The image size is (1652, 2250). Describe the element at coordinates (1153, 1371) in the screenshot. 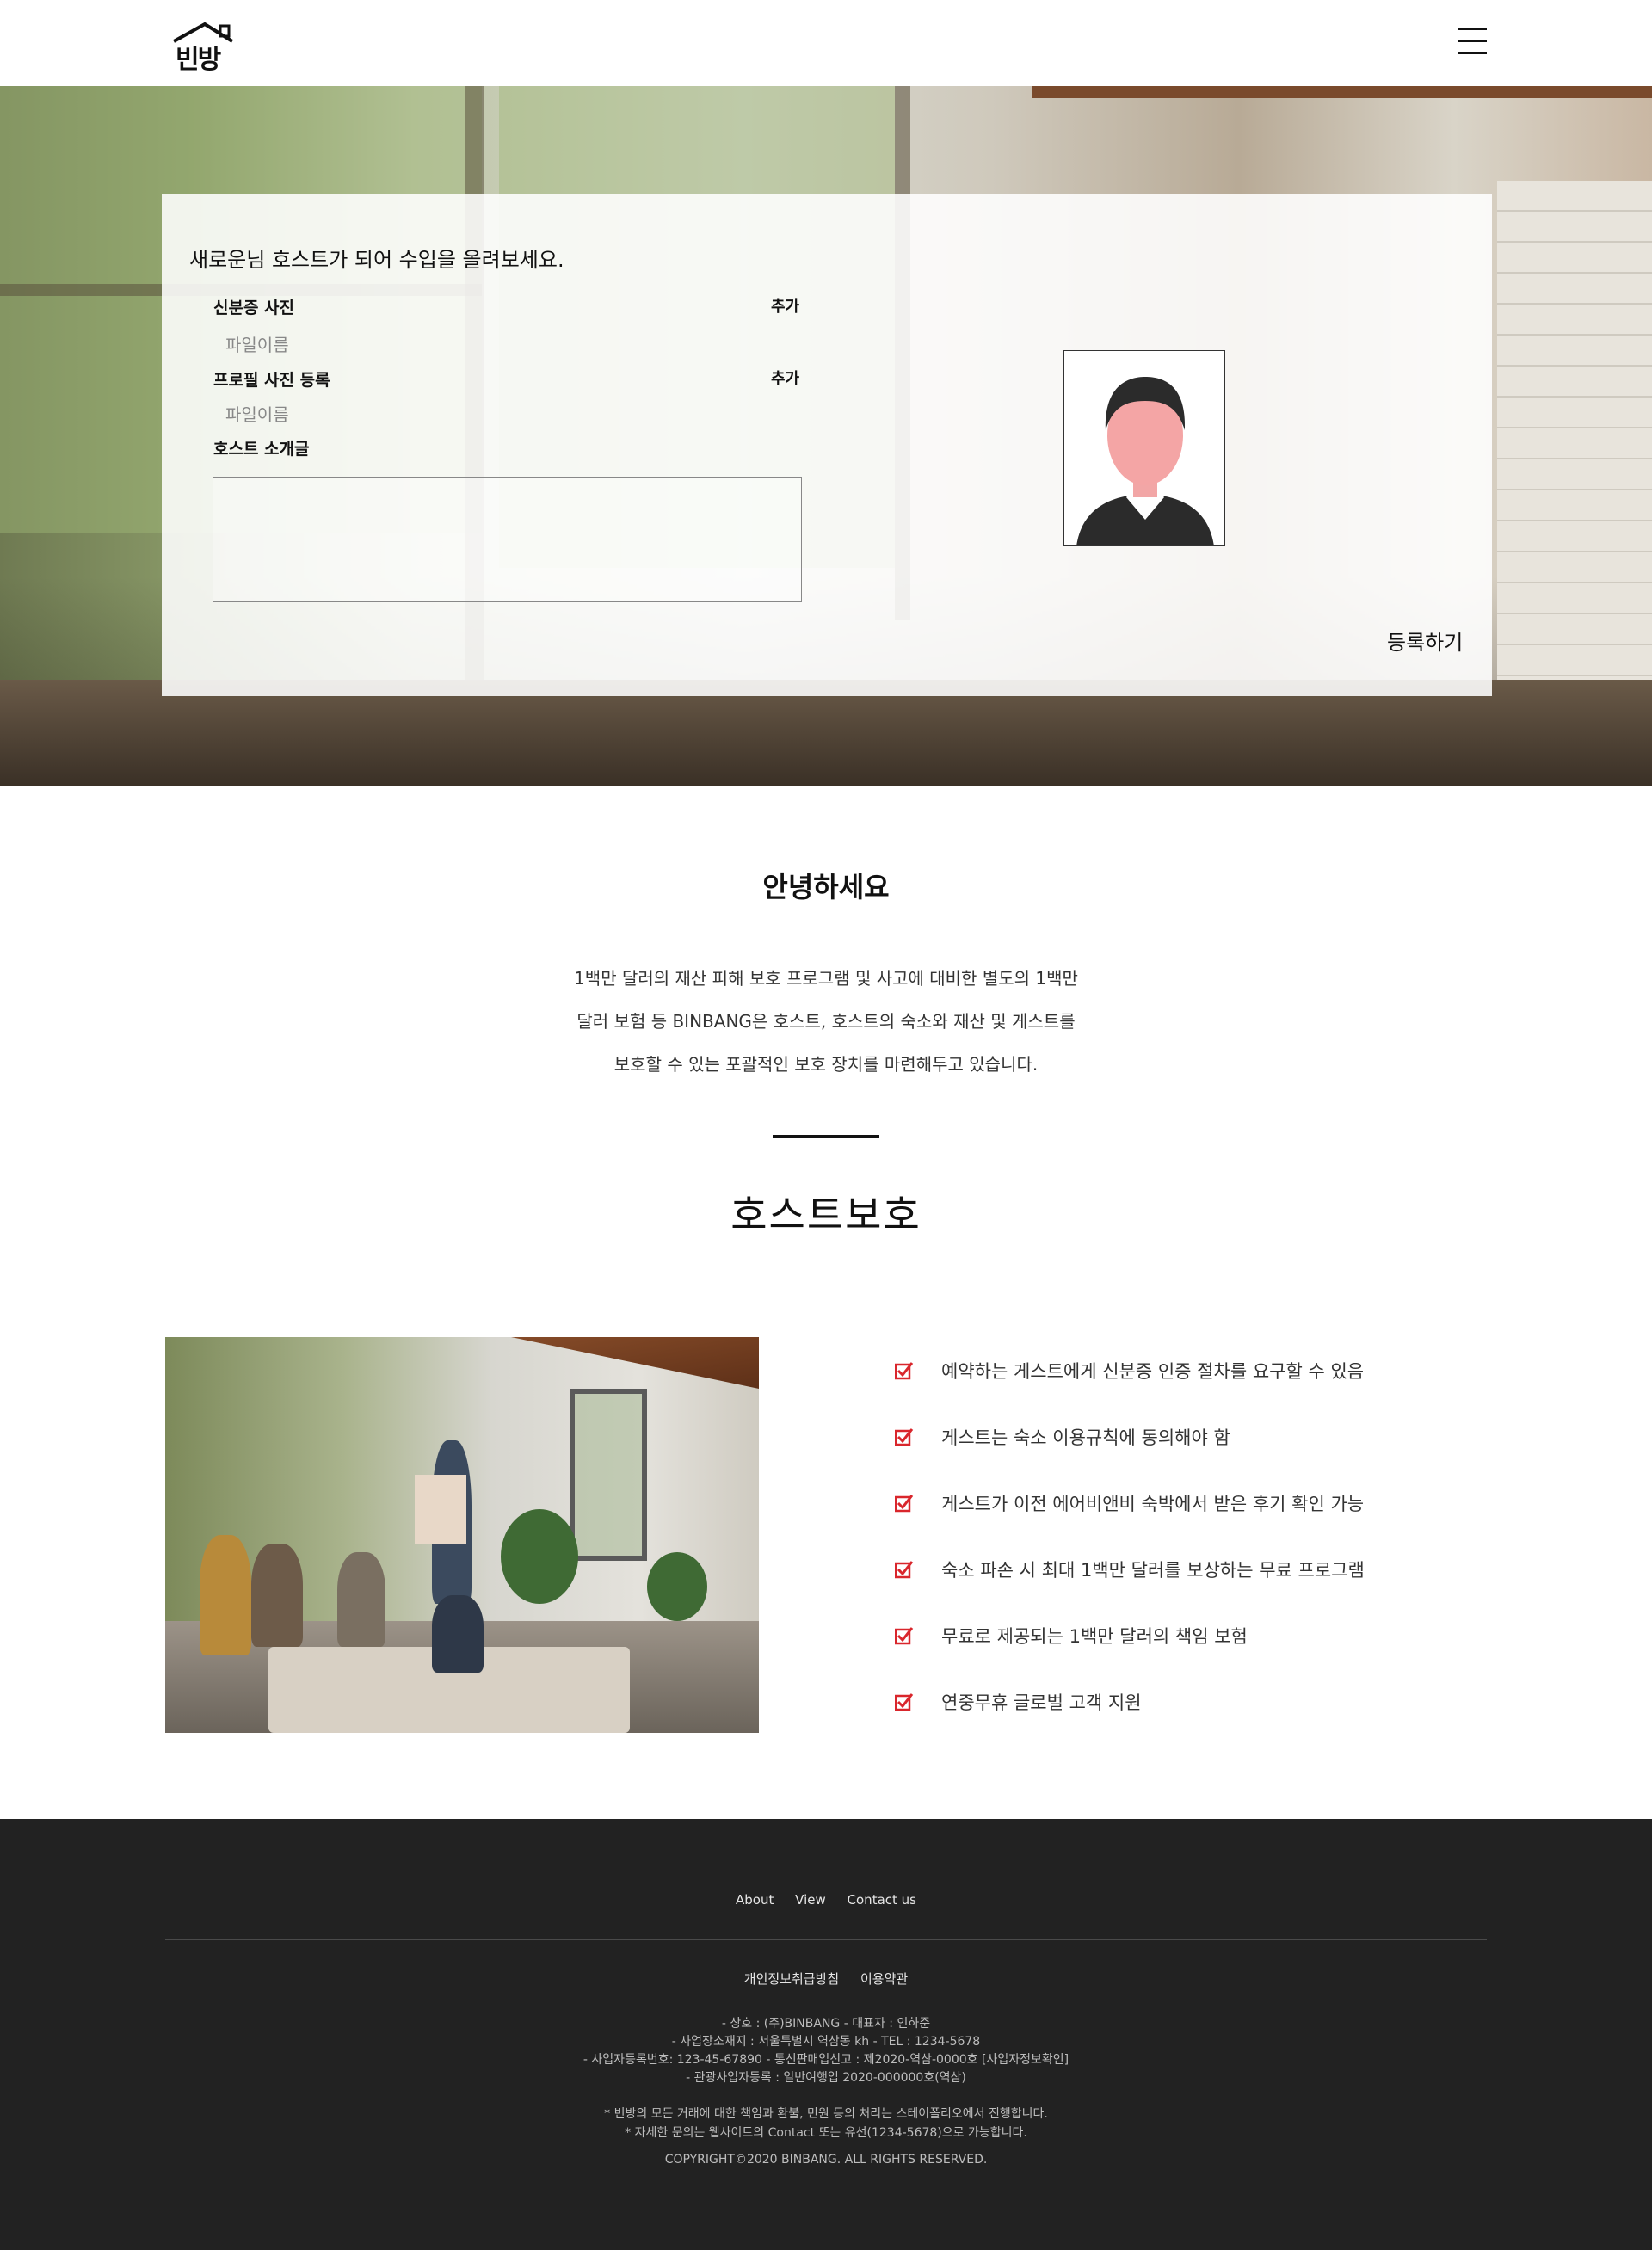

I see `feature-text: 예약하는 게스트에게 신분증 인증 절차를 요구할 수 있음` at that location.